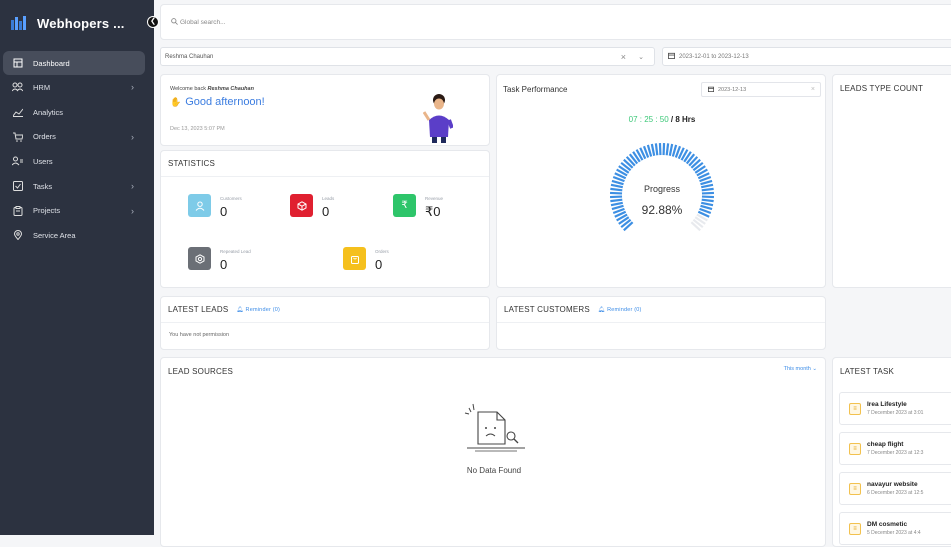 The image size is (951, 547). Describe the element at coordinates (547, 309) in the screenshot. I see `latest-customers-title: LATEST CUSTOMERS` at that location.